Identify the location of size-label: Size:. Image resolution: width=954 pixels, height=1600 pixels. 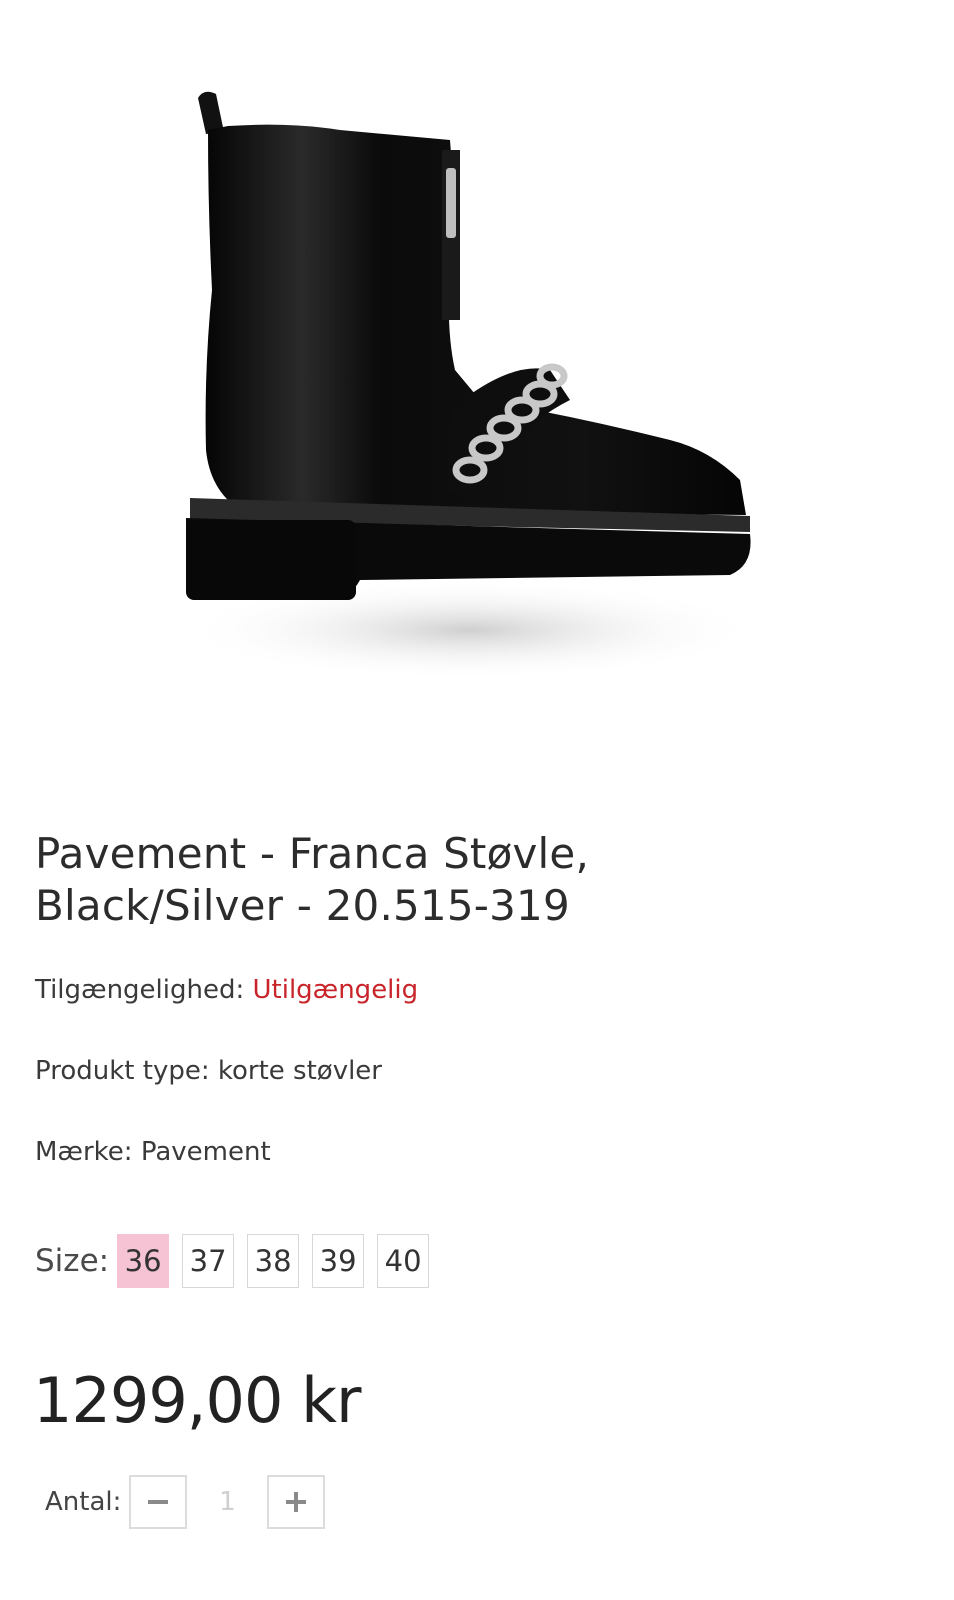
(72, 1261).